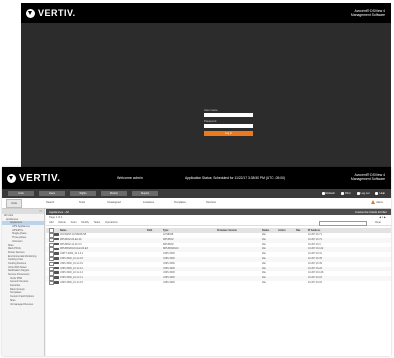  What do you see at coordinates (21, 193) in the screenshot?
I see `toolbar-button-units: Units` at bounding box center [21, 193].